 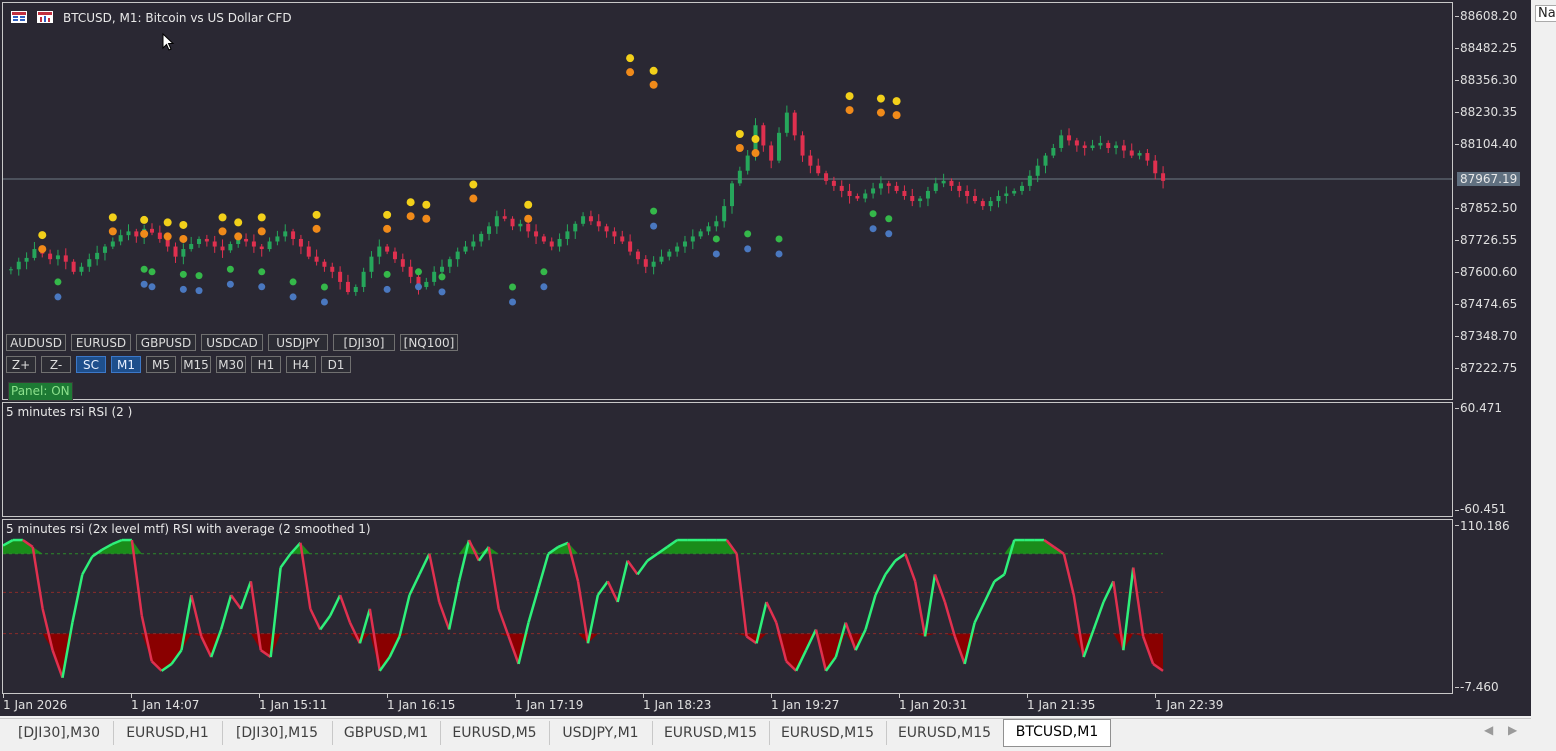 What do you see at coordinates (933, 705) in the screenshot?
I see `time-tick-label: 1 Jan 20:31` at bounding box center [933, 705].